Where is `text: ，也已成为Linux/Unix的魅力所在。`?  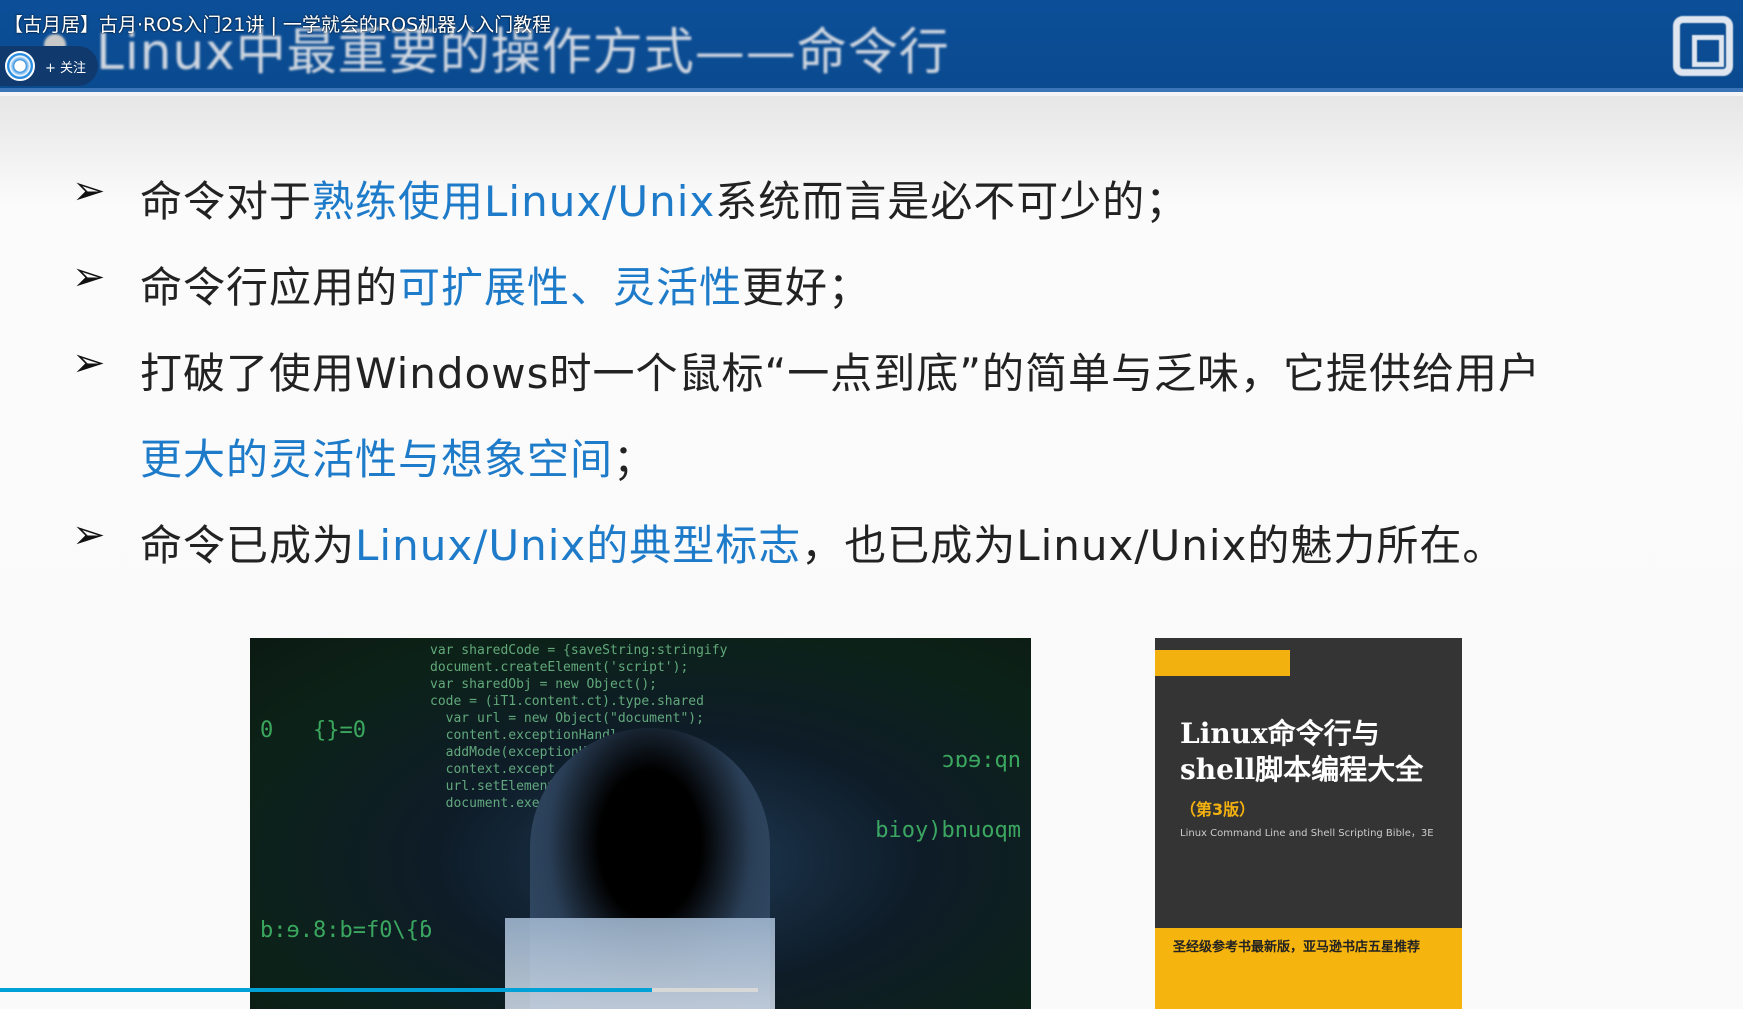 text: ，也已成为Linux/Unix的魅力所在。 is located at coordinates (1153, 545).